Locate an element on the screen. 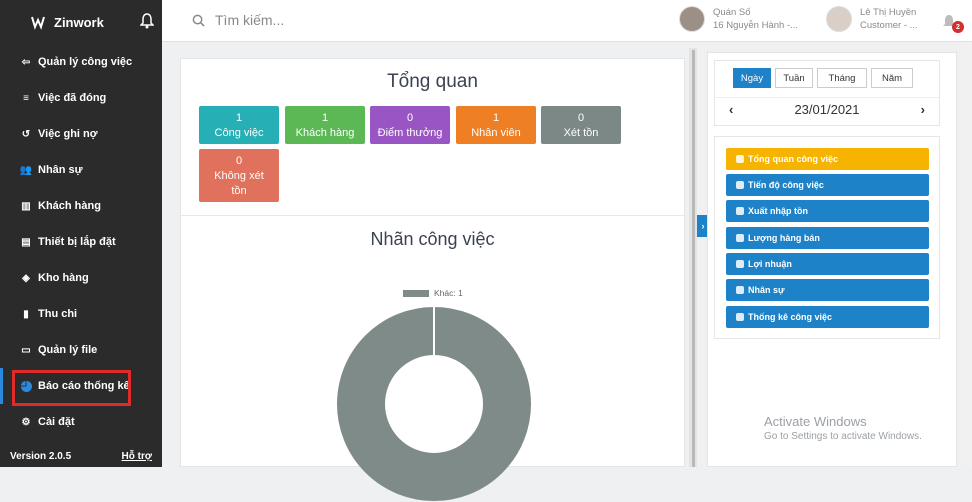 This screenshot has height=502, width=972. report-label: Lợi nhuận is located at coordinates (770, 264).